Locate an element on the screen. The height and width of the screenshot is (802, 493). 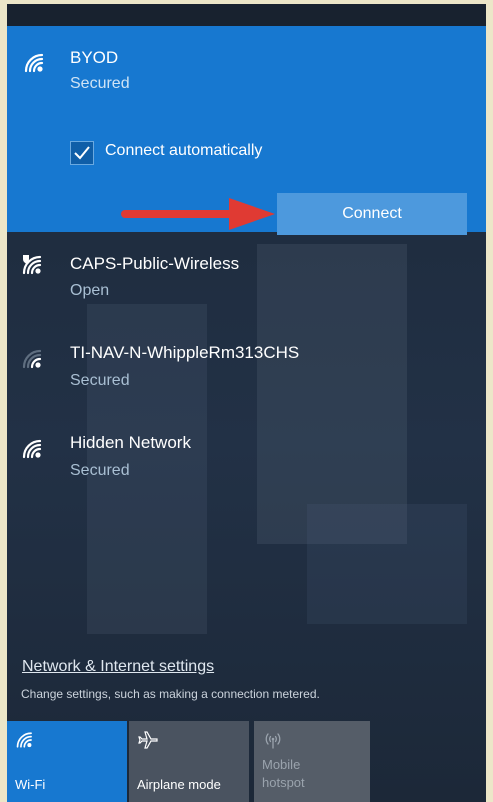
connect-automatically-label: Connect automatically is located at coordinates (184, 150).